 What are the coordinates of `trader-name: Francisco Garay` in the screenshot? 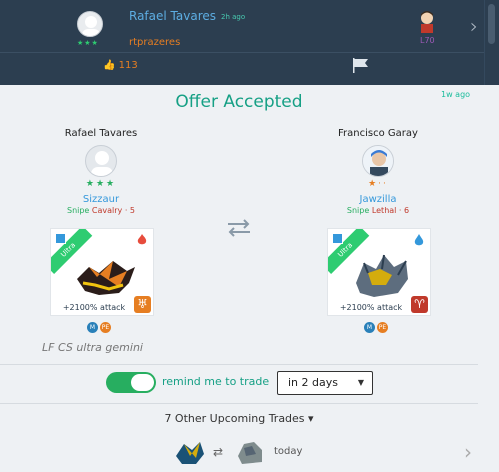 It's located at (378, 133).